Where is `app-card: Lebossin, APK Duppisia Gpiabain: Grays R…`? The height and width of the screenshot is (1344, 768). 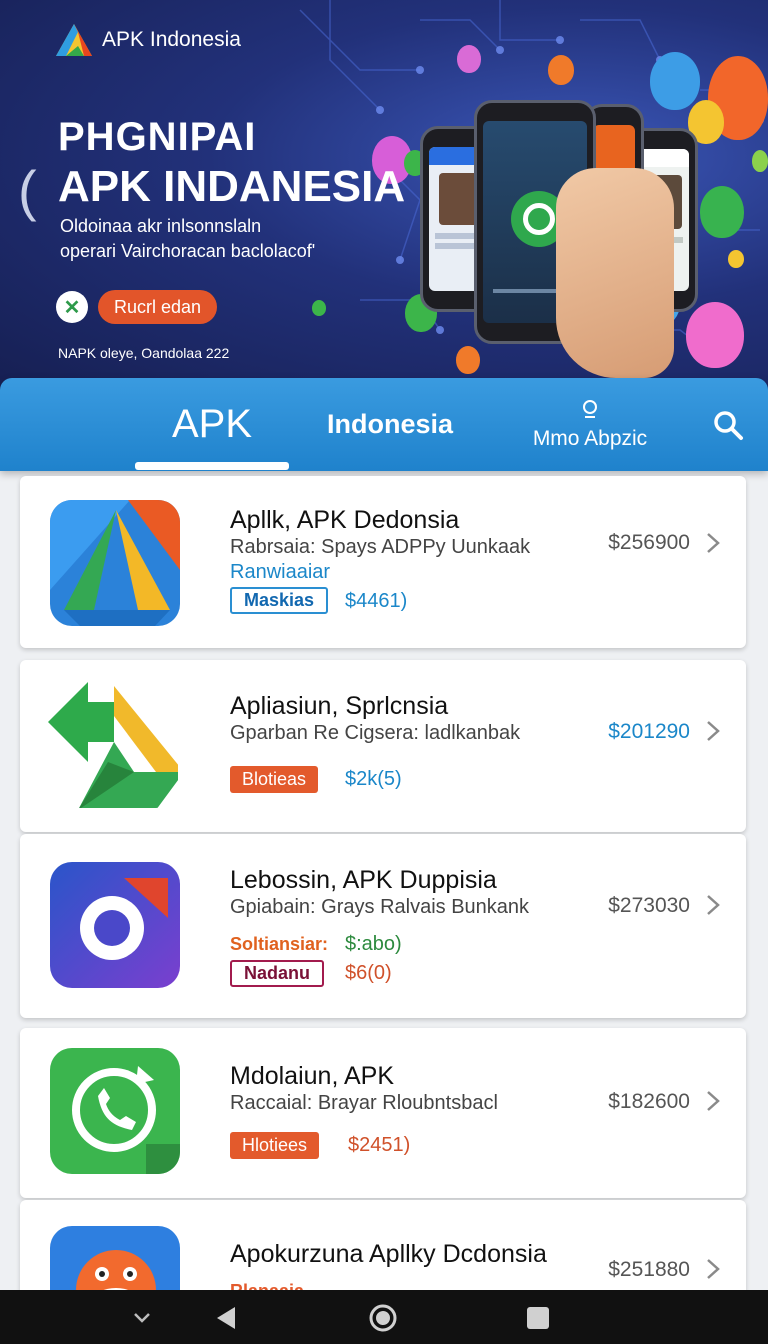
app-card: Lebossin, APK Duppisia Gpiabain: Grays R… is located at coordinates (383, 926).